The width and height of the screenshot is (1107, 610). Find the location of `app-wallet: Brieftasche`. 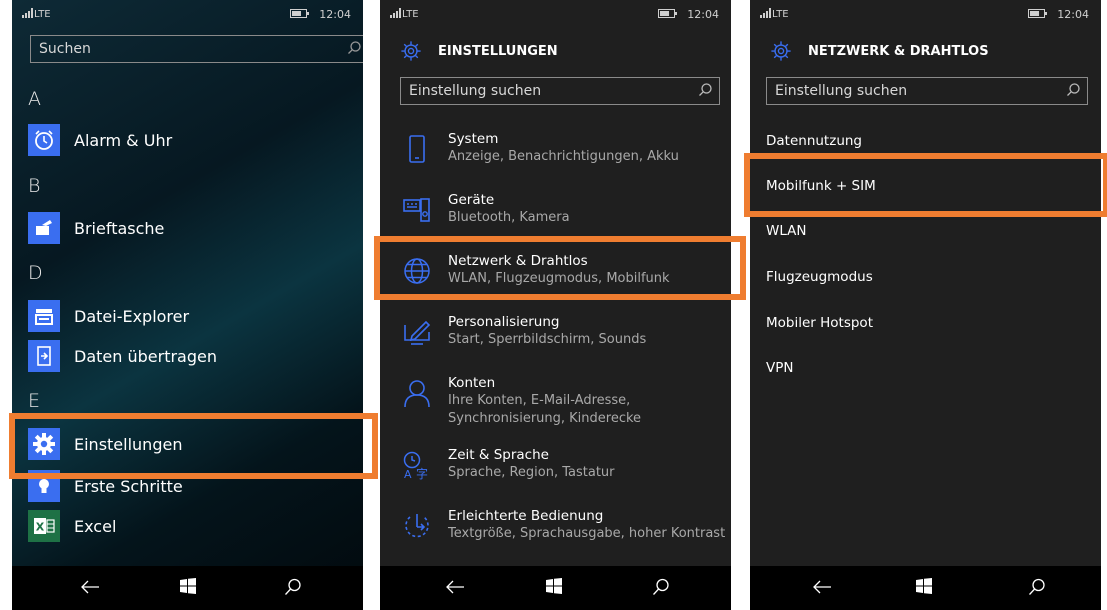

app-wallet: Brieftasche is located at coordinates (96, 228).